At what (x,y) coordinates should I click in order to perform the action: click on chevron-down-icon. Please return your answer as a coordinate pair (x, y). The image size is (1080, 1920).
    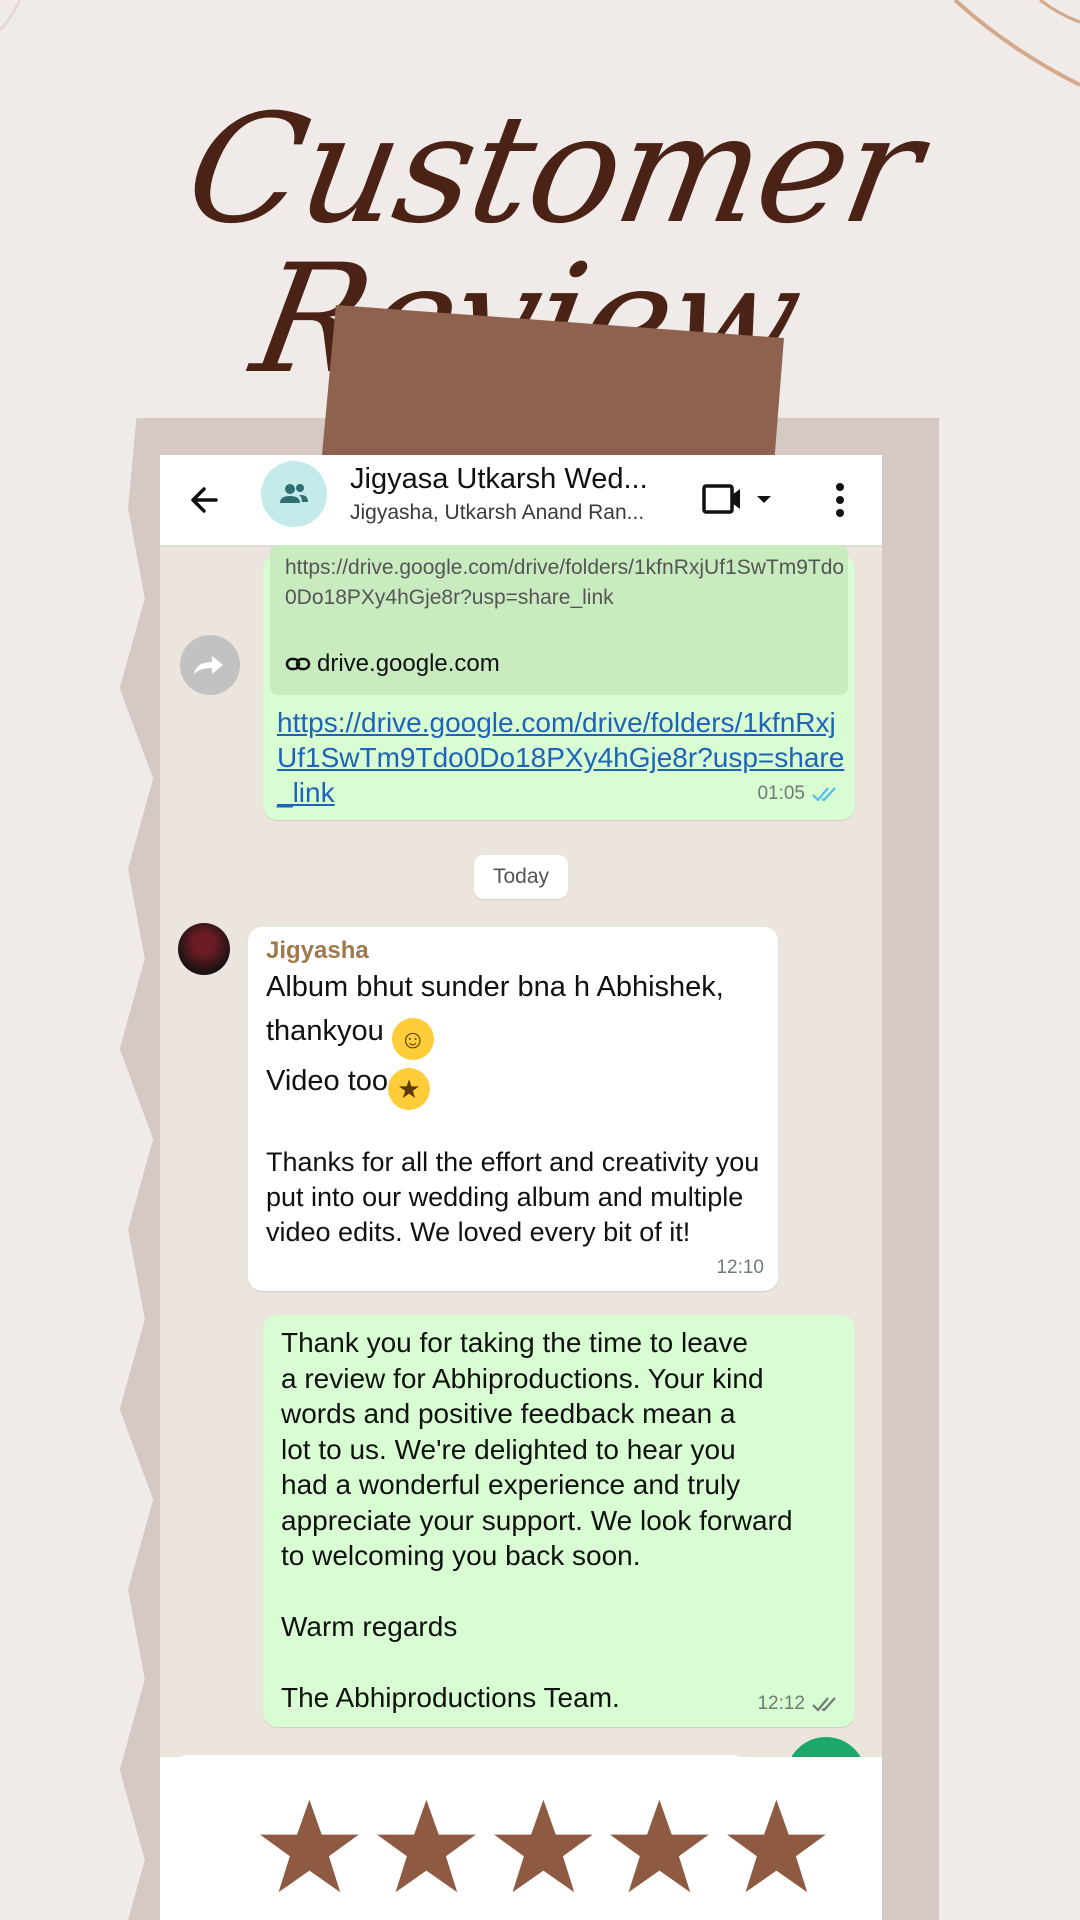
    Looking at the image, I should click on (764, 499).